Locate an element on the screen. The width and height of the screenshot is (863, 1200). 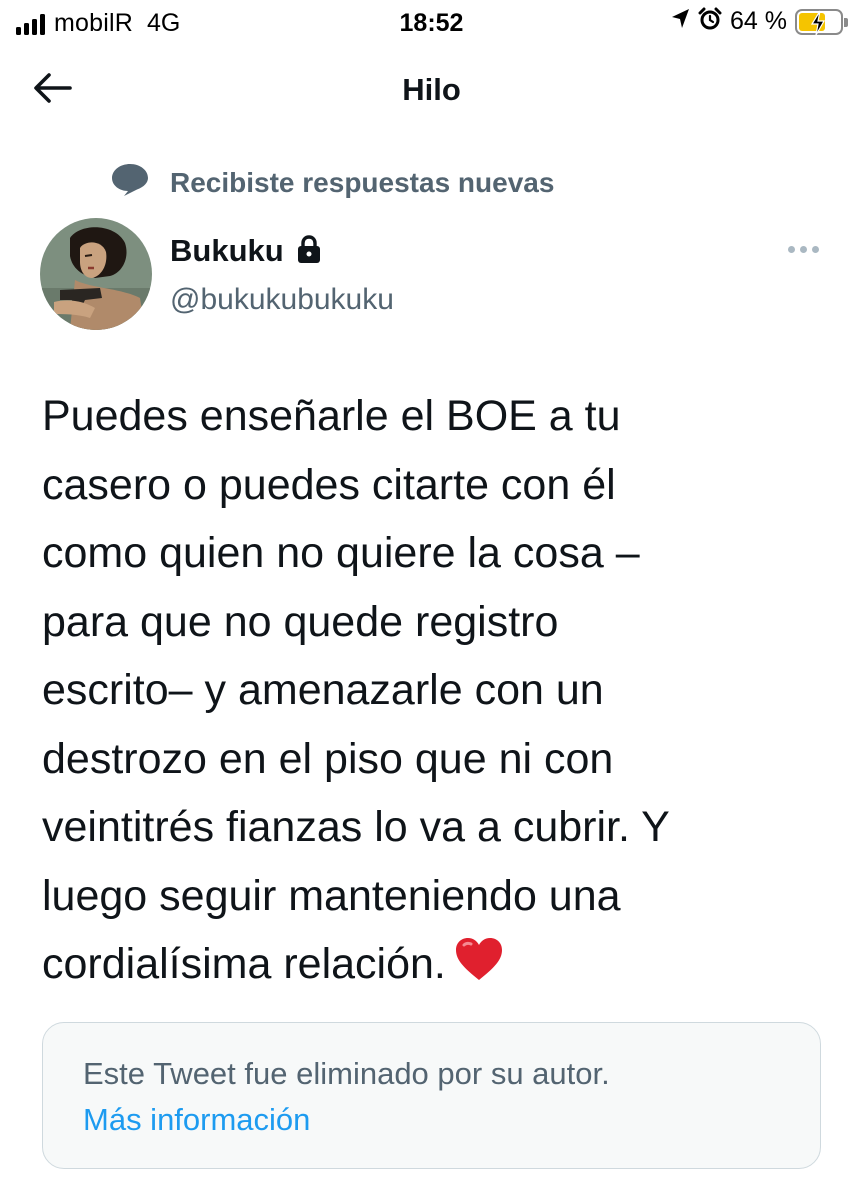
tweet-line: luego seguir manteniendo una is located at coordinates (331, 895).